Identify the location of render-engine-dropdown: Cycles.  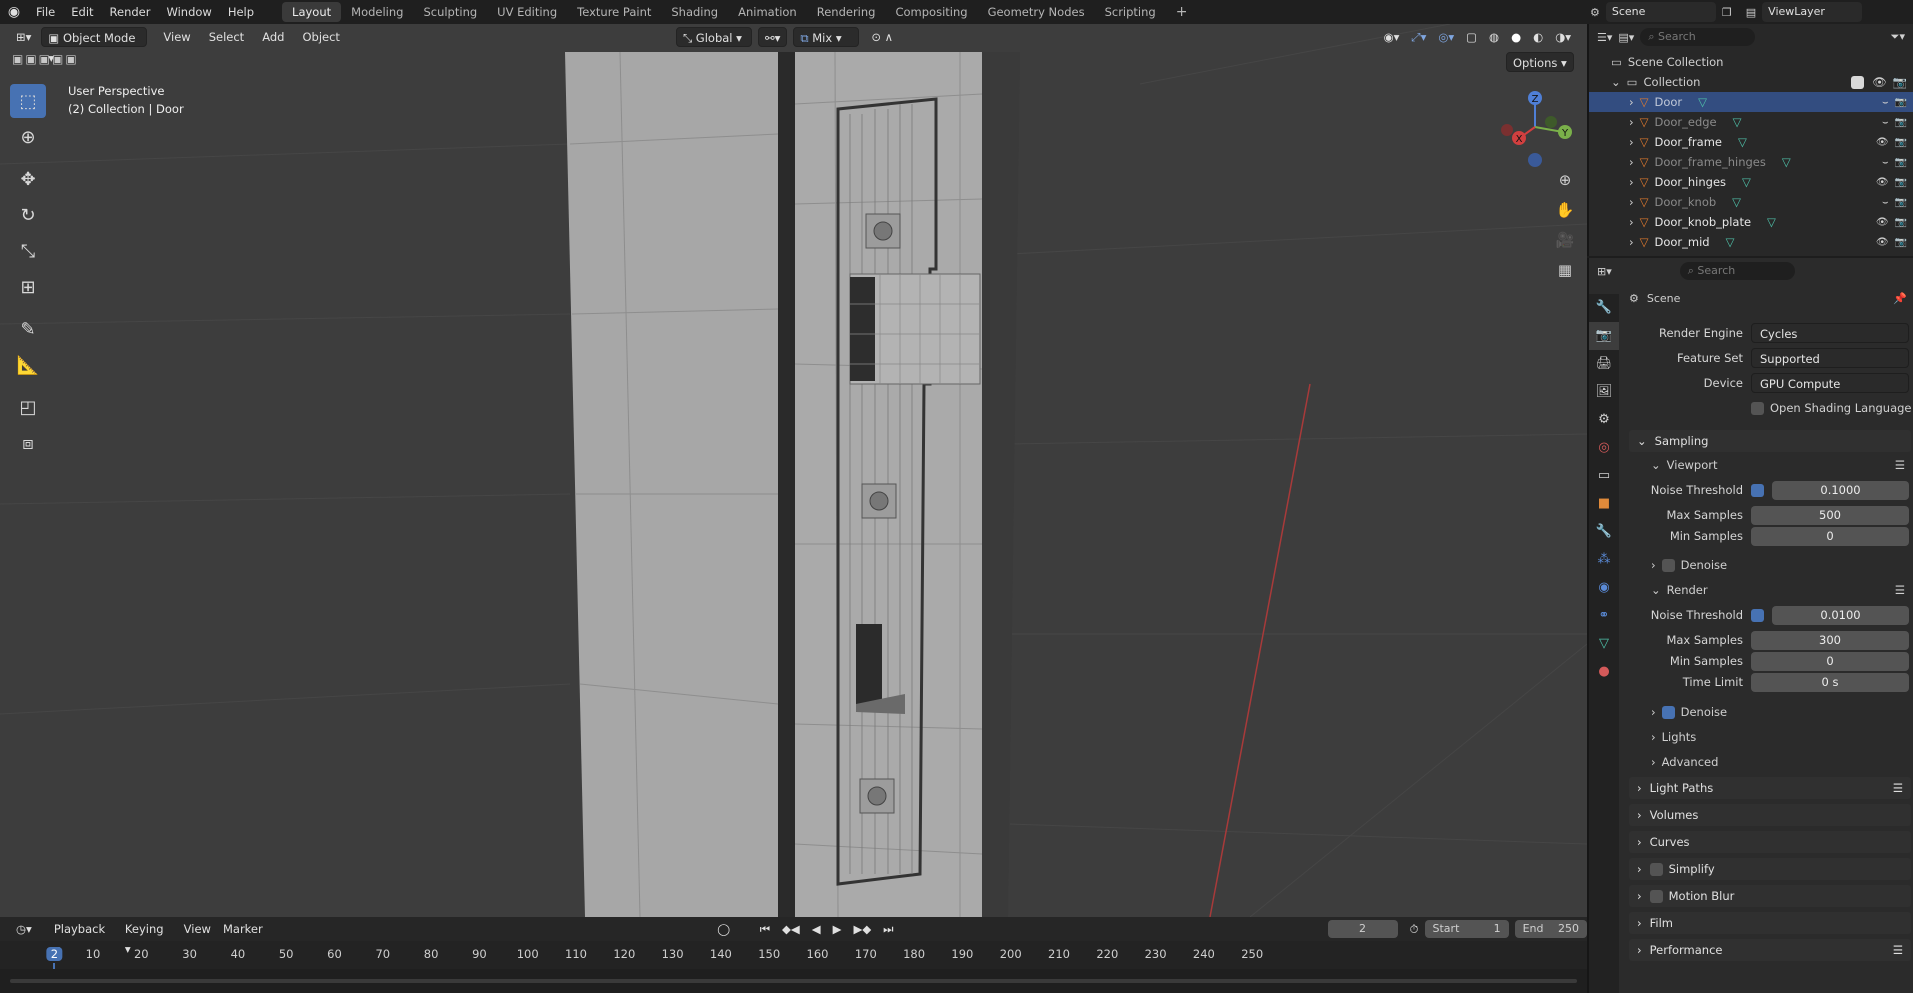
(1830, 333).